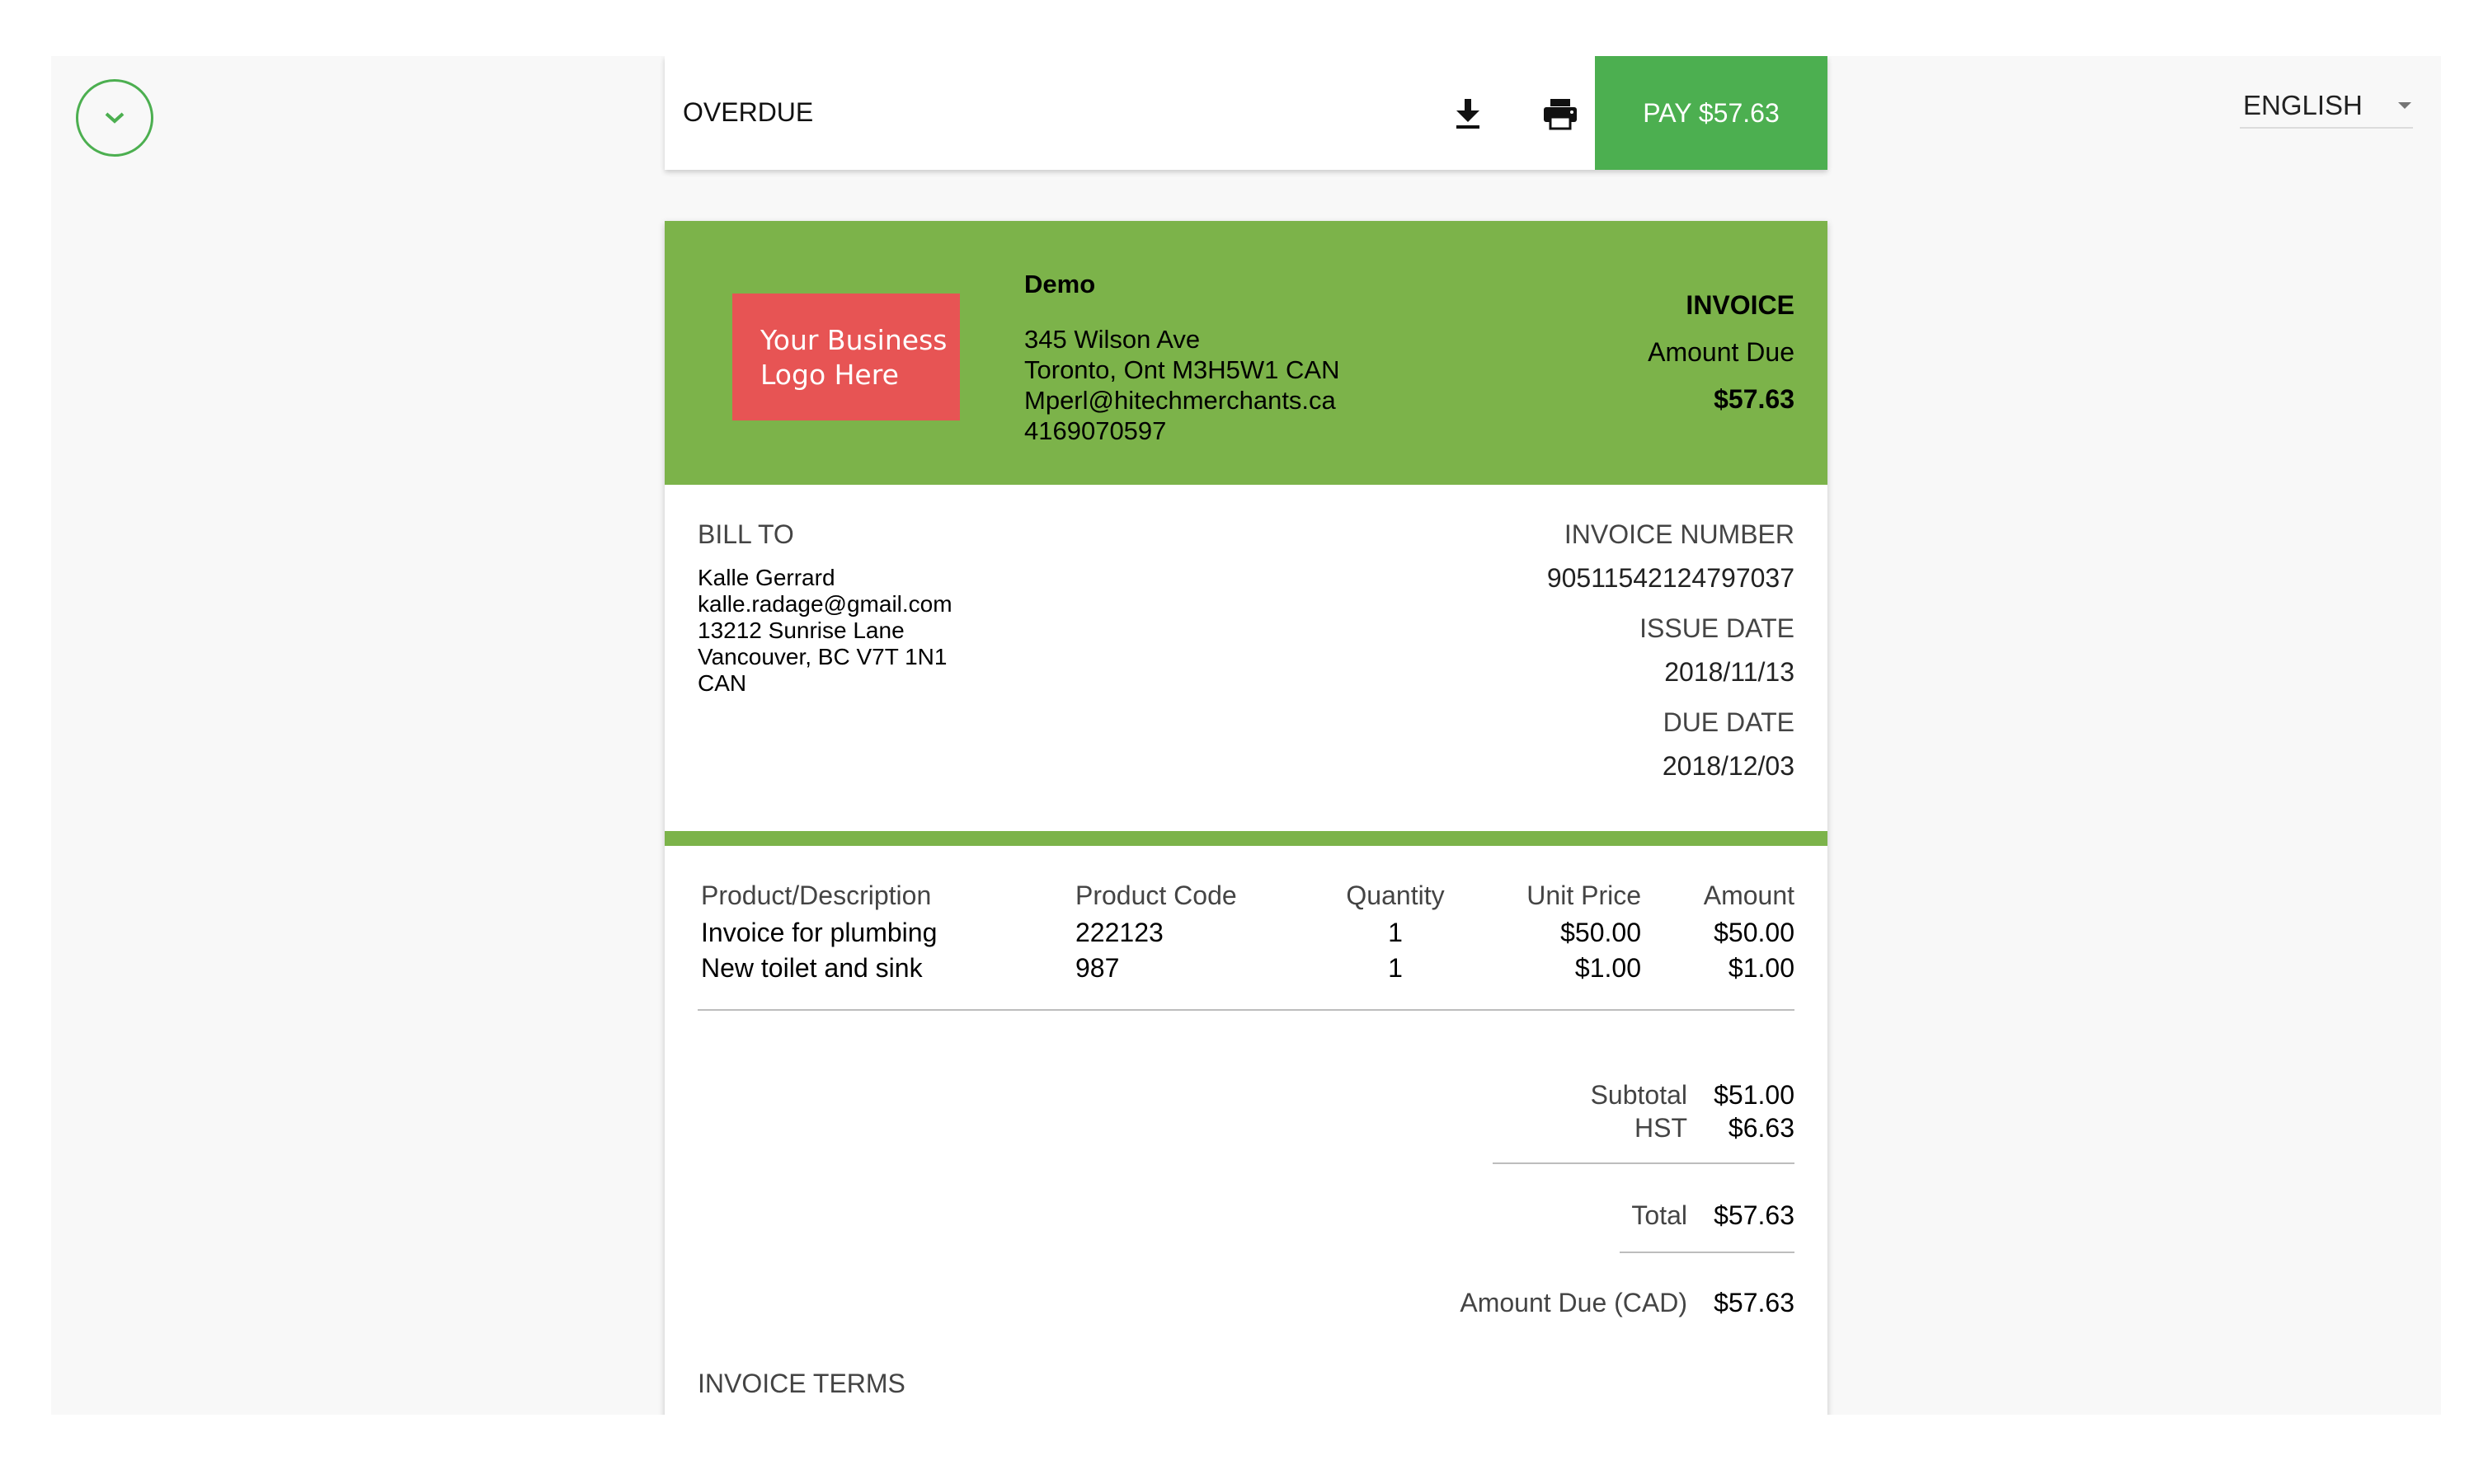 Image resolution: width=2474 pixels, height=1484 pixels. Describe the element at coordinates (1180, 400) in the screenshot. I see `business-email: Mperl@hitechmerchants.ca` at that location.